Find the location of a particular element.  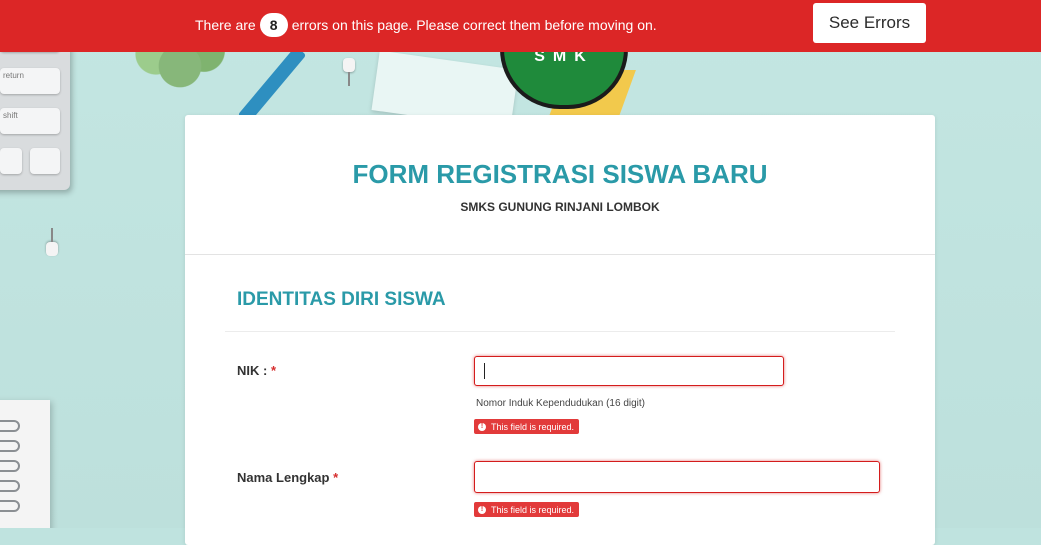

nama-lengkap-error-message: ! This field is required. is located at coordinates (527, 509).